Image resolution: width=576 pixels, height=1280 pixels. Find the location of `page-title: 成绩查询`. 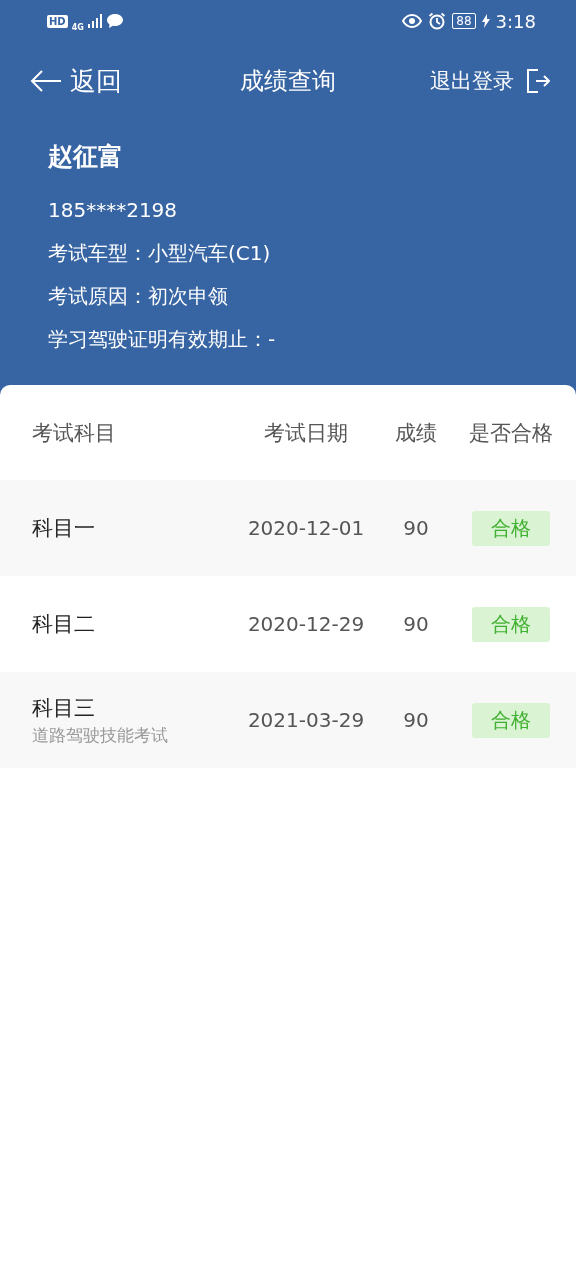

page-title: 成绩查询 is located at coordinates (288, 81).